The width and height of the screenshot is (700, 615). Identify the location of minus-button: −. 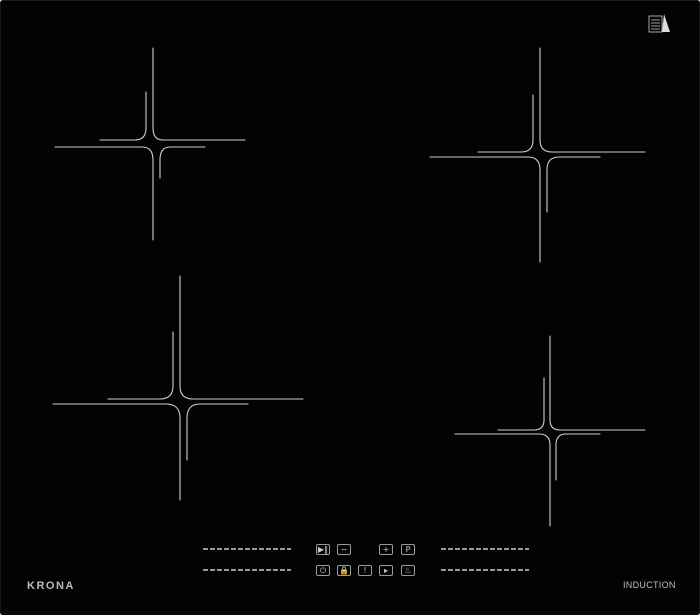
(344, 549).